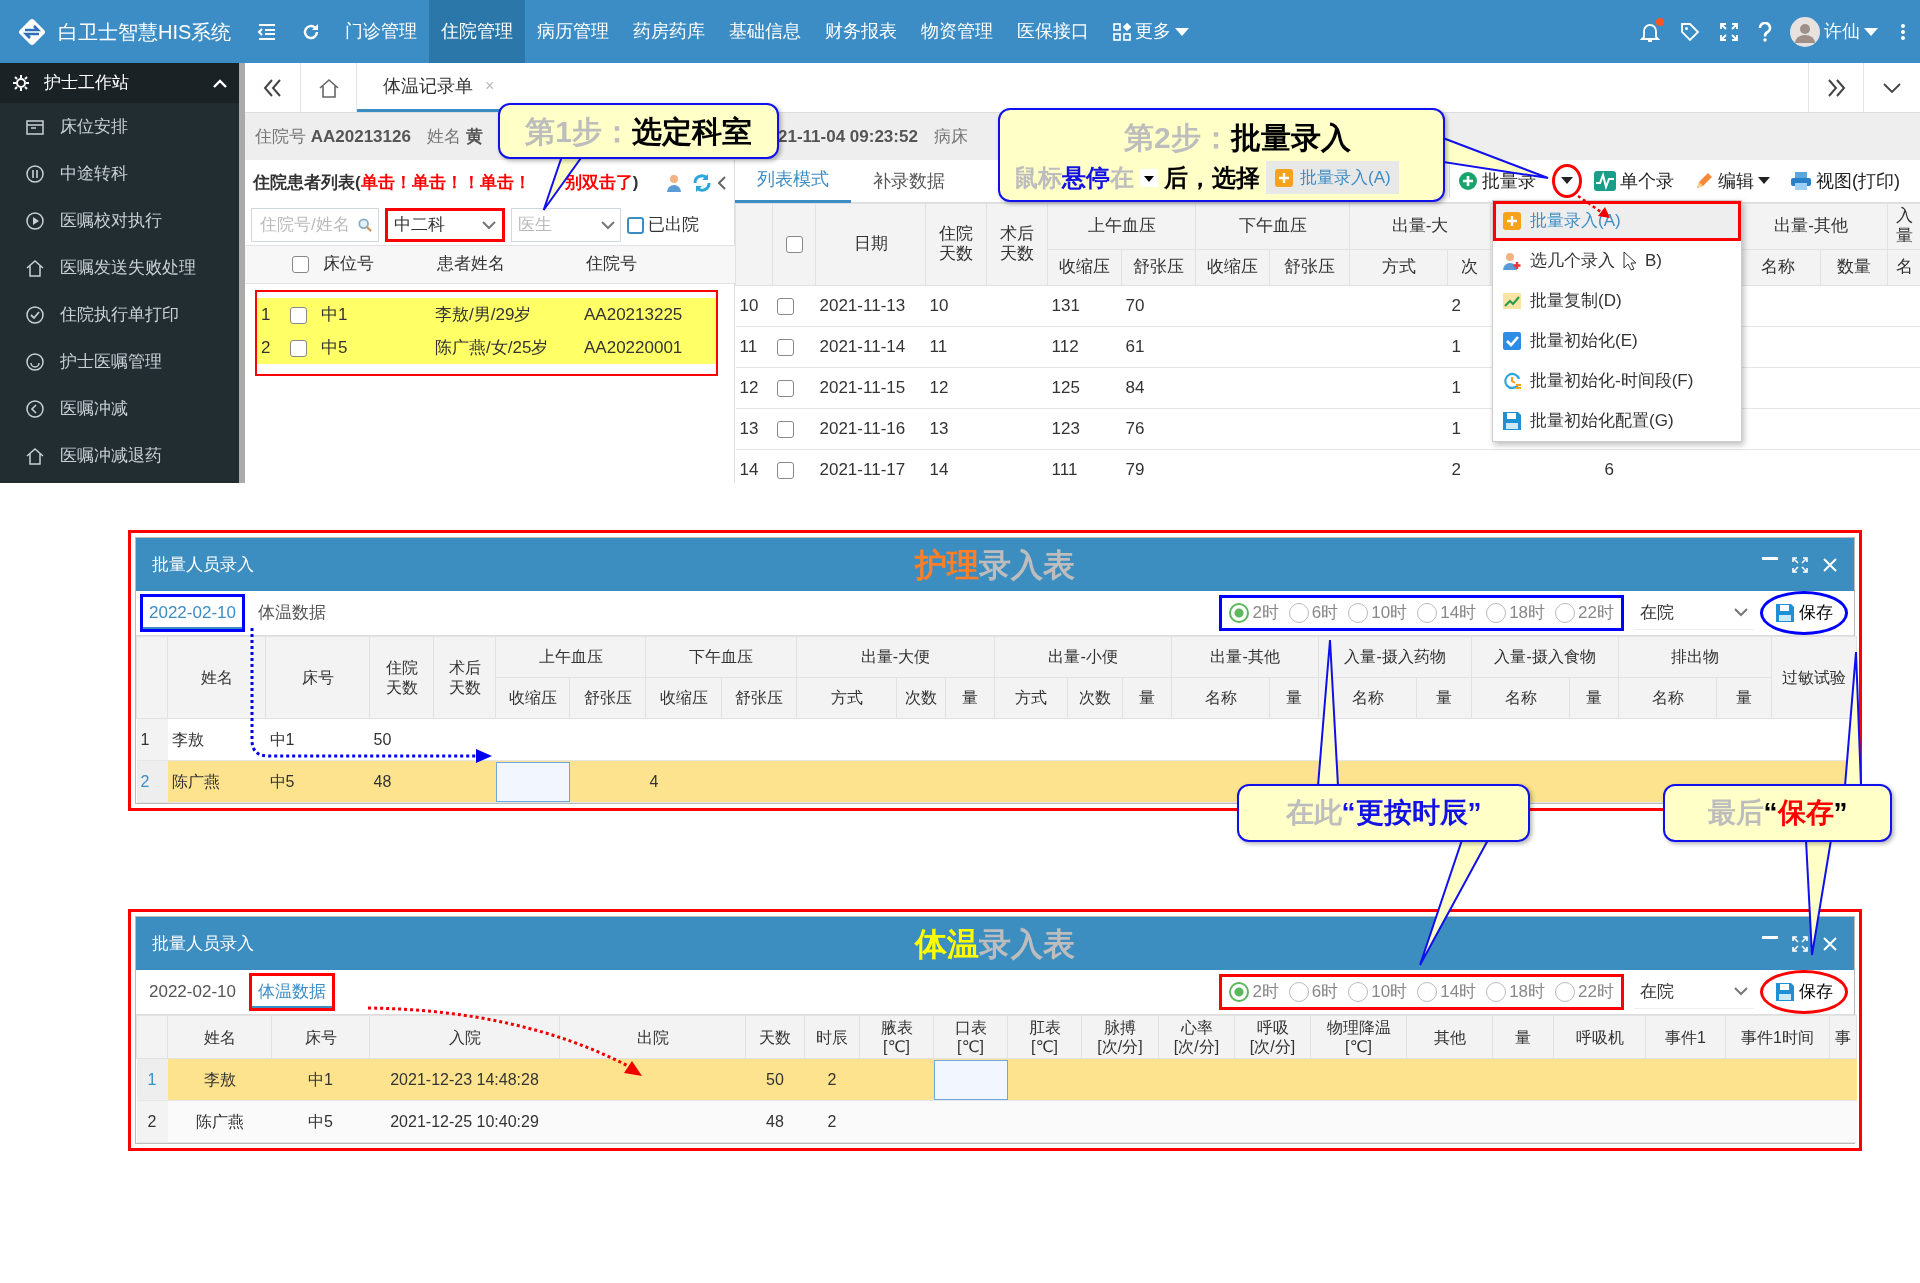  What do you see at coordinates (1729, 31) in the screenshot?
I see `fullscreen-icon` at bounding box center [1729, 31].